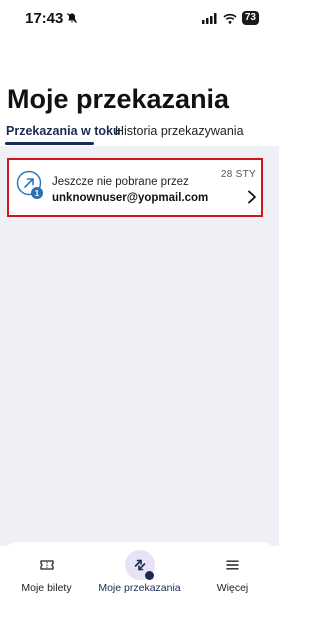  I want to click on bottom-navigation: Moje bilety Moje przekazania Więcej, so click(139, 583).